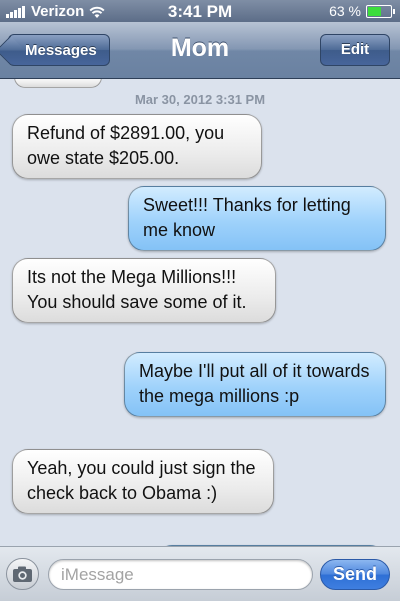 The image size is (400, 601). What do you see at coordinates (355, 50) in the screenshot?
I see `edit-button: Edit` at bounding box center [355, 50].